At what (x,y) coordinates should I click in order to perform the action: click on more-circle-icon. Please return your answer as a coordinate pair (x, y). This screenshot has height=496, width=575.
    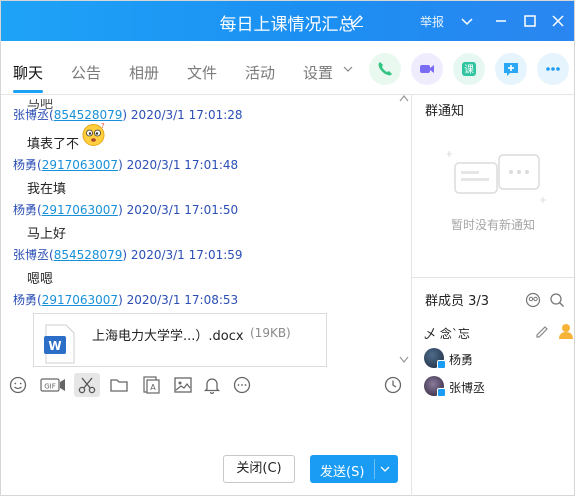
    Looking at the image, I should click on (242, 385).